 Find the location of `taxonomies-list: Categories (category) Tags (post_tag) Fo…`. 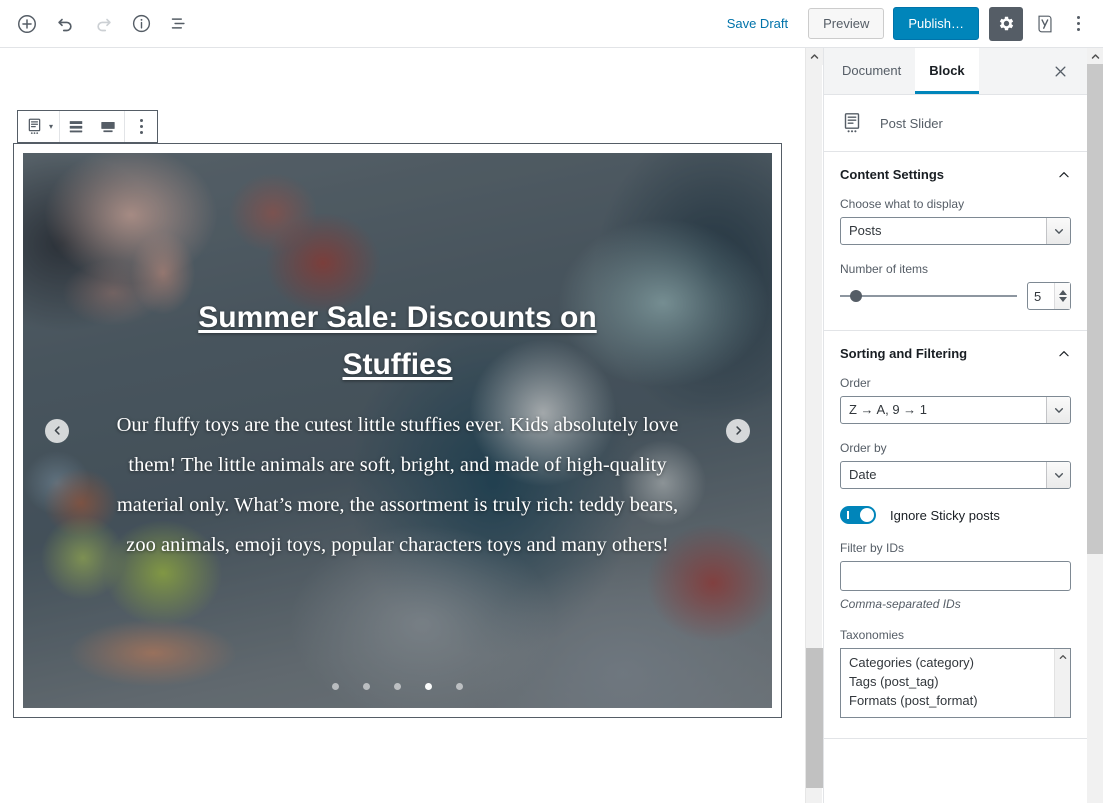

taxonomies-list: Categories (category) Tags (post_tag) Fo… is located at coordinates (955, 679).